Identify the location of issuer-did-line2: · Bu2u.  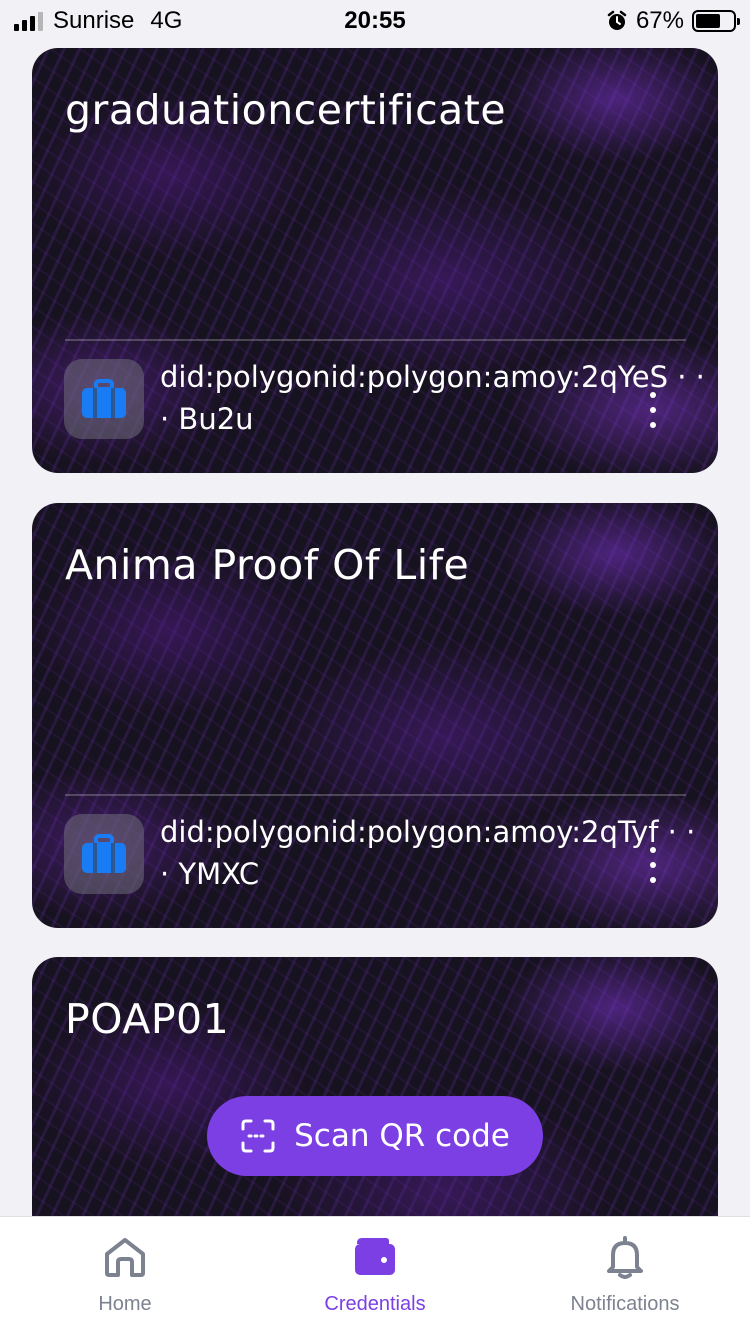
(207, 419).